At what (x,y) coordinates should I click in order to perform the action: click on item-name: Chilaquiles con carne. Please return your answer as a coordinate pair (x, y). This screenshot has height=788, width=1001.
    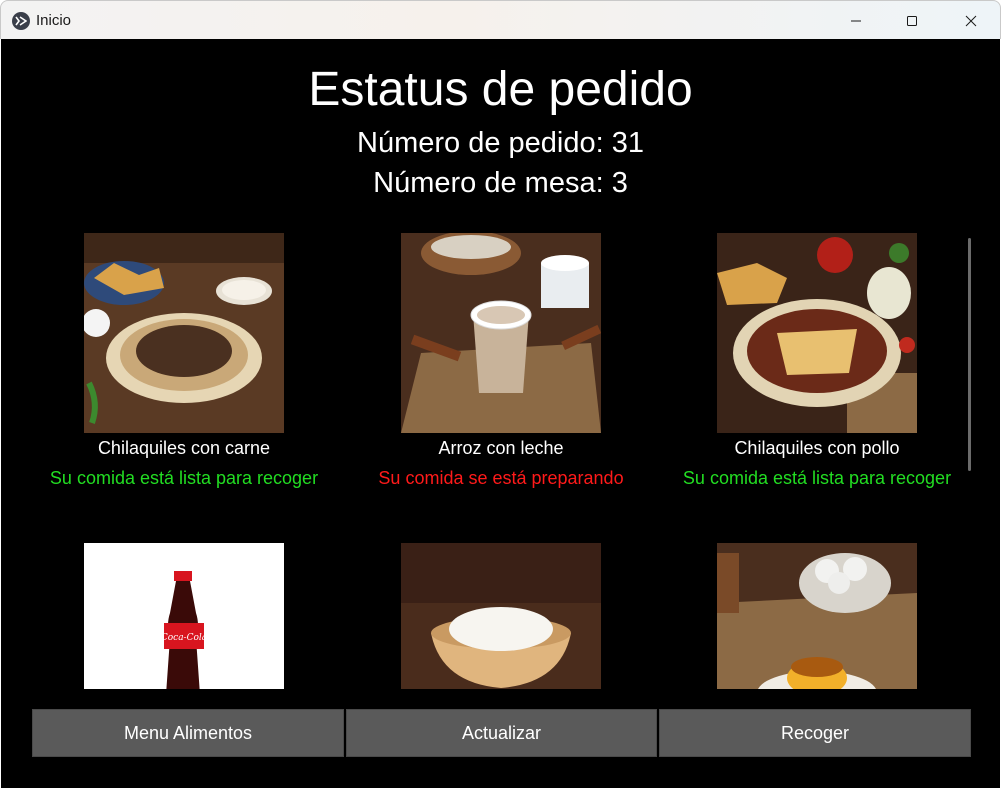
    Looking at the image, I should click on (184, 448).